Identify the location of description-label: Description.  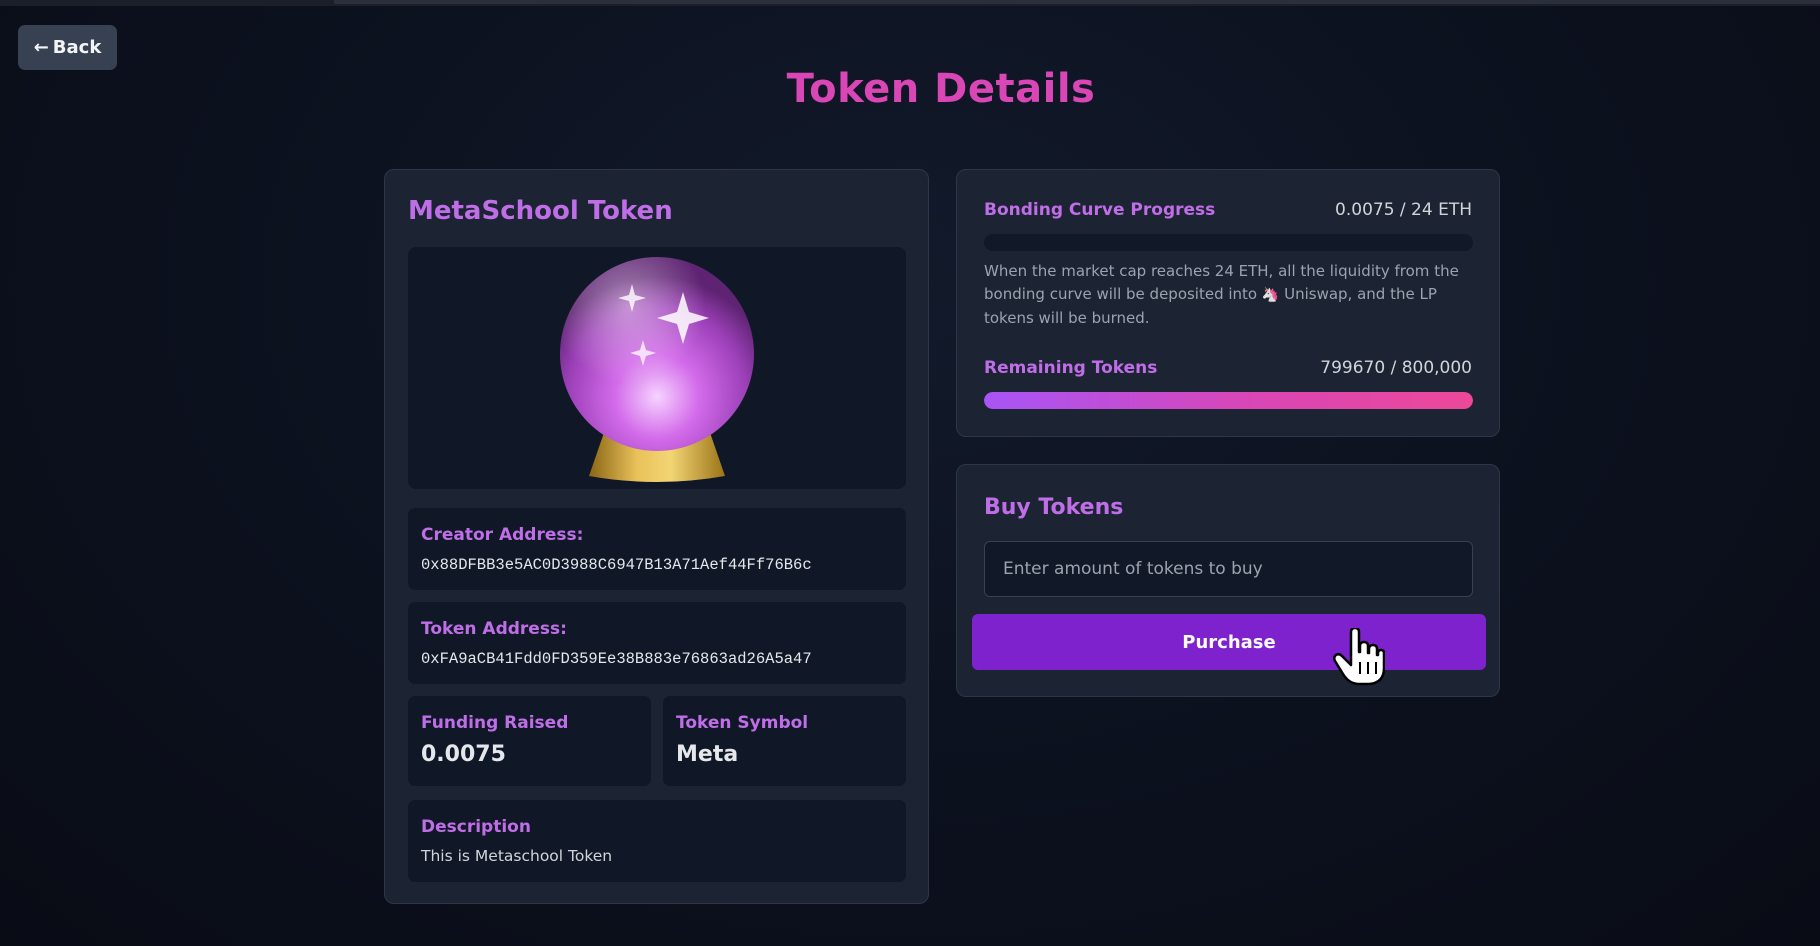
(476, 827).